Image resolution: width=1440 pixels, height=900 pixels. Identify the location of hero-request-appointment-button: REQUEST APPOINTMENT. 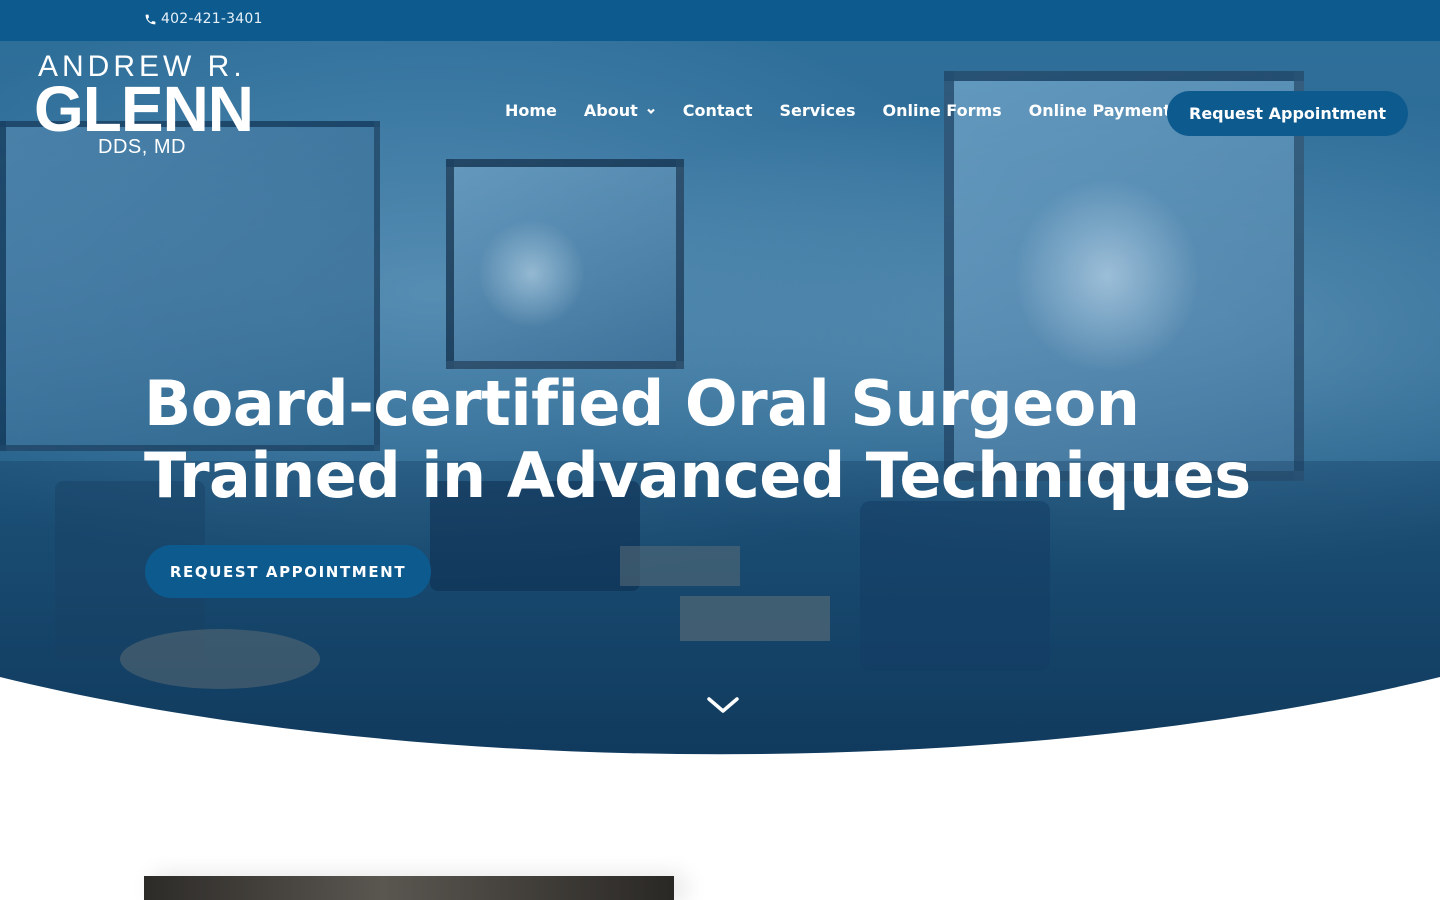
(288, 571).